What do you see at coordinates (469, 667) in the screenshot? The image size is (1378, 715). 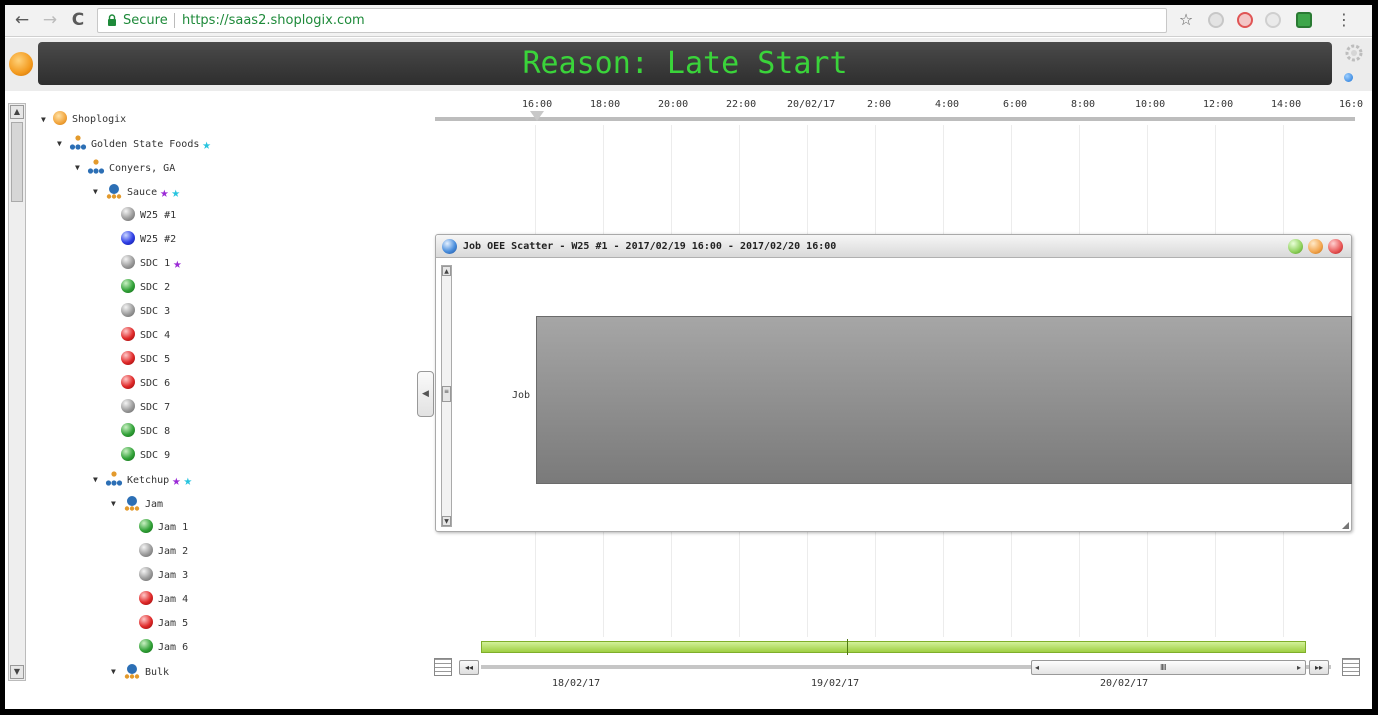 I see `range-first-button: ◂◂` at bounding box center [469, 667].